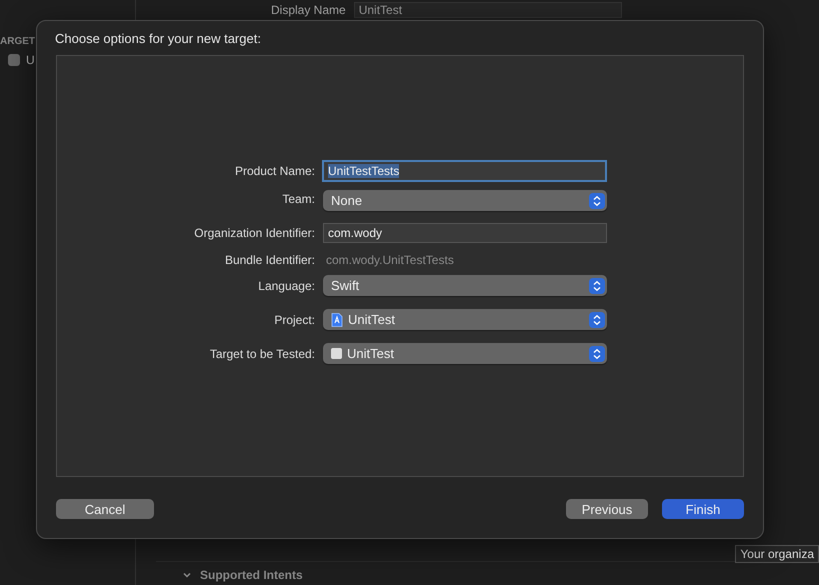  Describe the element at coordinates (294, 319) in the screenshot. I see `field-label: Project:` at that location.